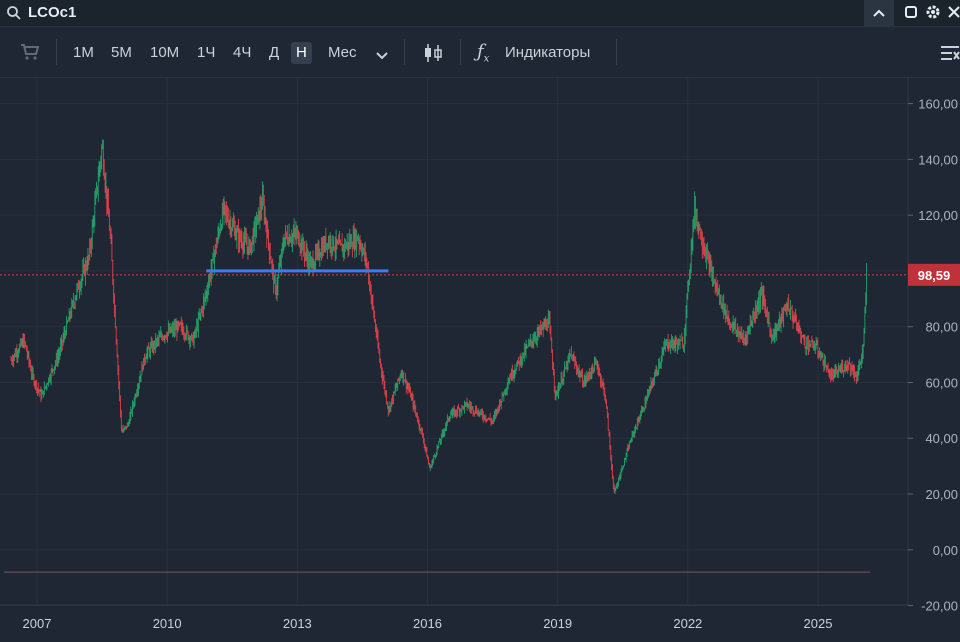 The image size is (960, 642). Describe the element at coordinates (274, 53) in the screenshot. I see `interval-day: Д` at that location.